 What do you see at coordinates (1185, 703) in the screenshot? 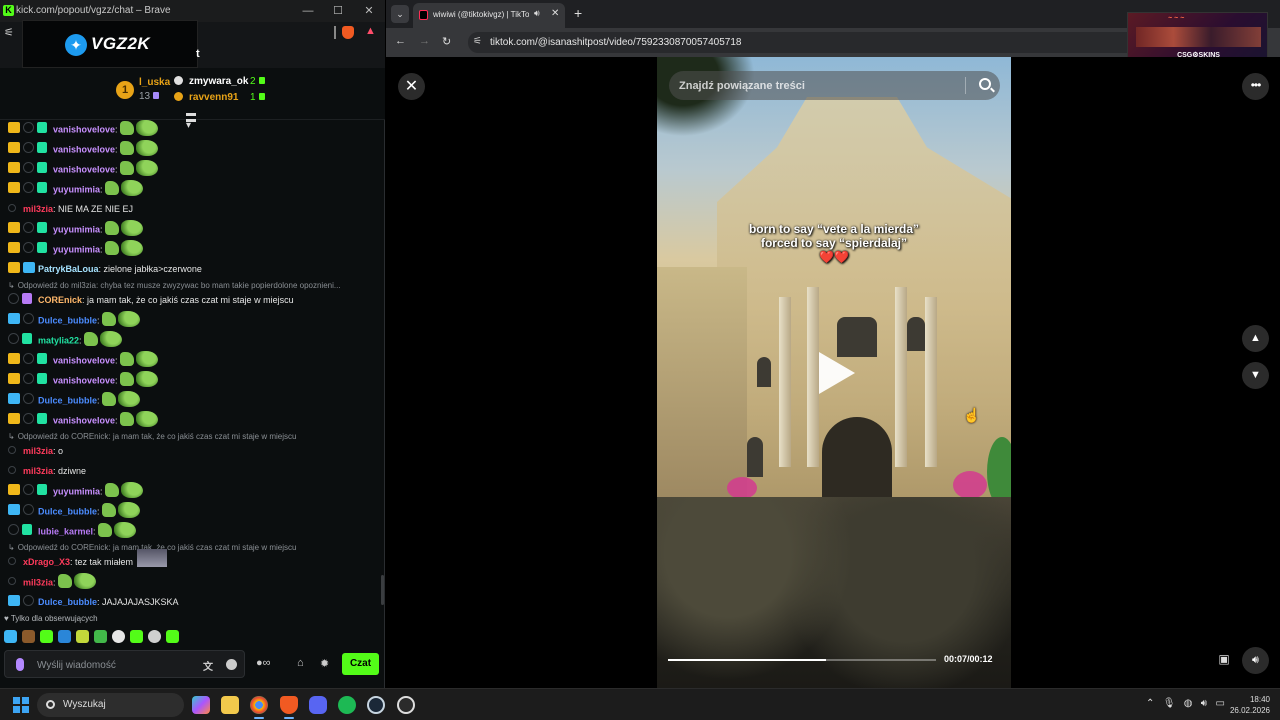
I see `system-tray: ⌃ 🎙︎ ◍ 🔊︎ ▭` at bounding box center [1185, 703].